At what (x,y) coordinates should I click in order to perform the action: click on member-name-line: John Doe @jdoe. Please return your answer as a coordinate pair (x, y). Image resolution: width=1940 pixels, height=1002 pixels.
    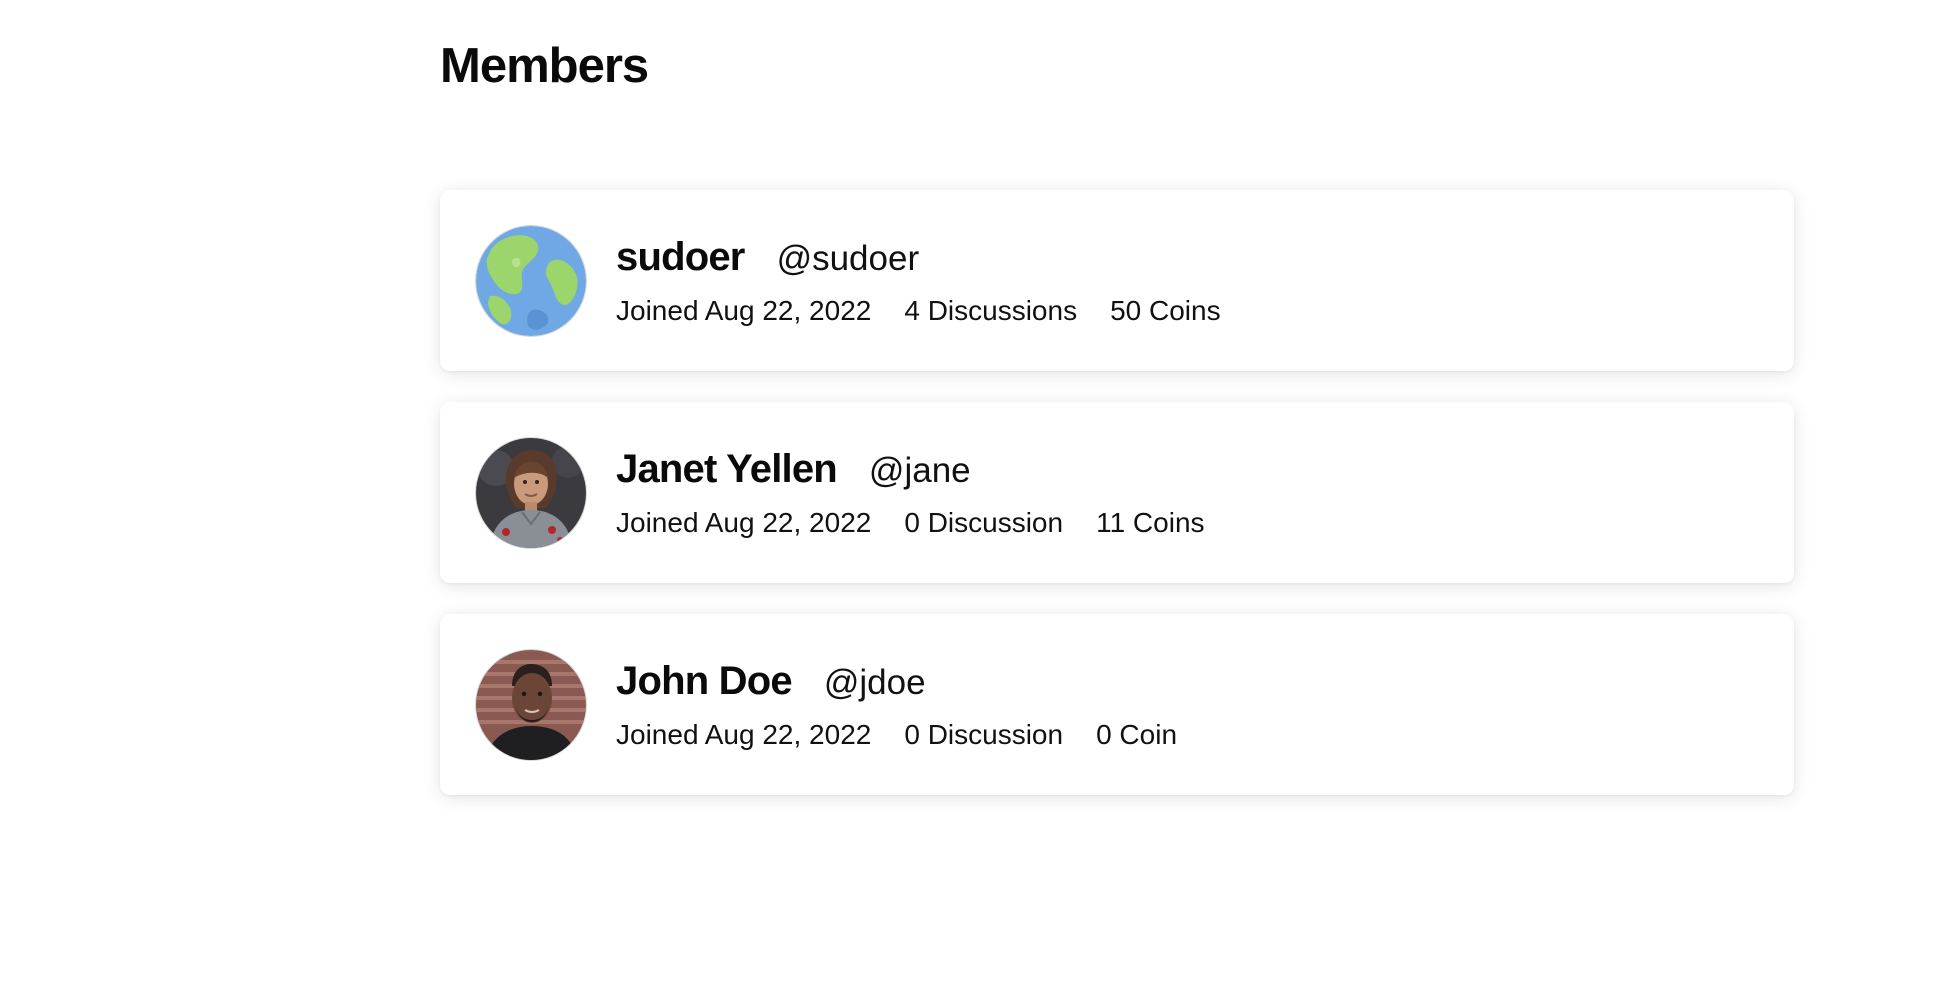
    Looking at the image, I should click on (896, 683).